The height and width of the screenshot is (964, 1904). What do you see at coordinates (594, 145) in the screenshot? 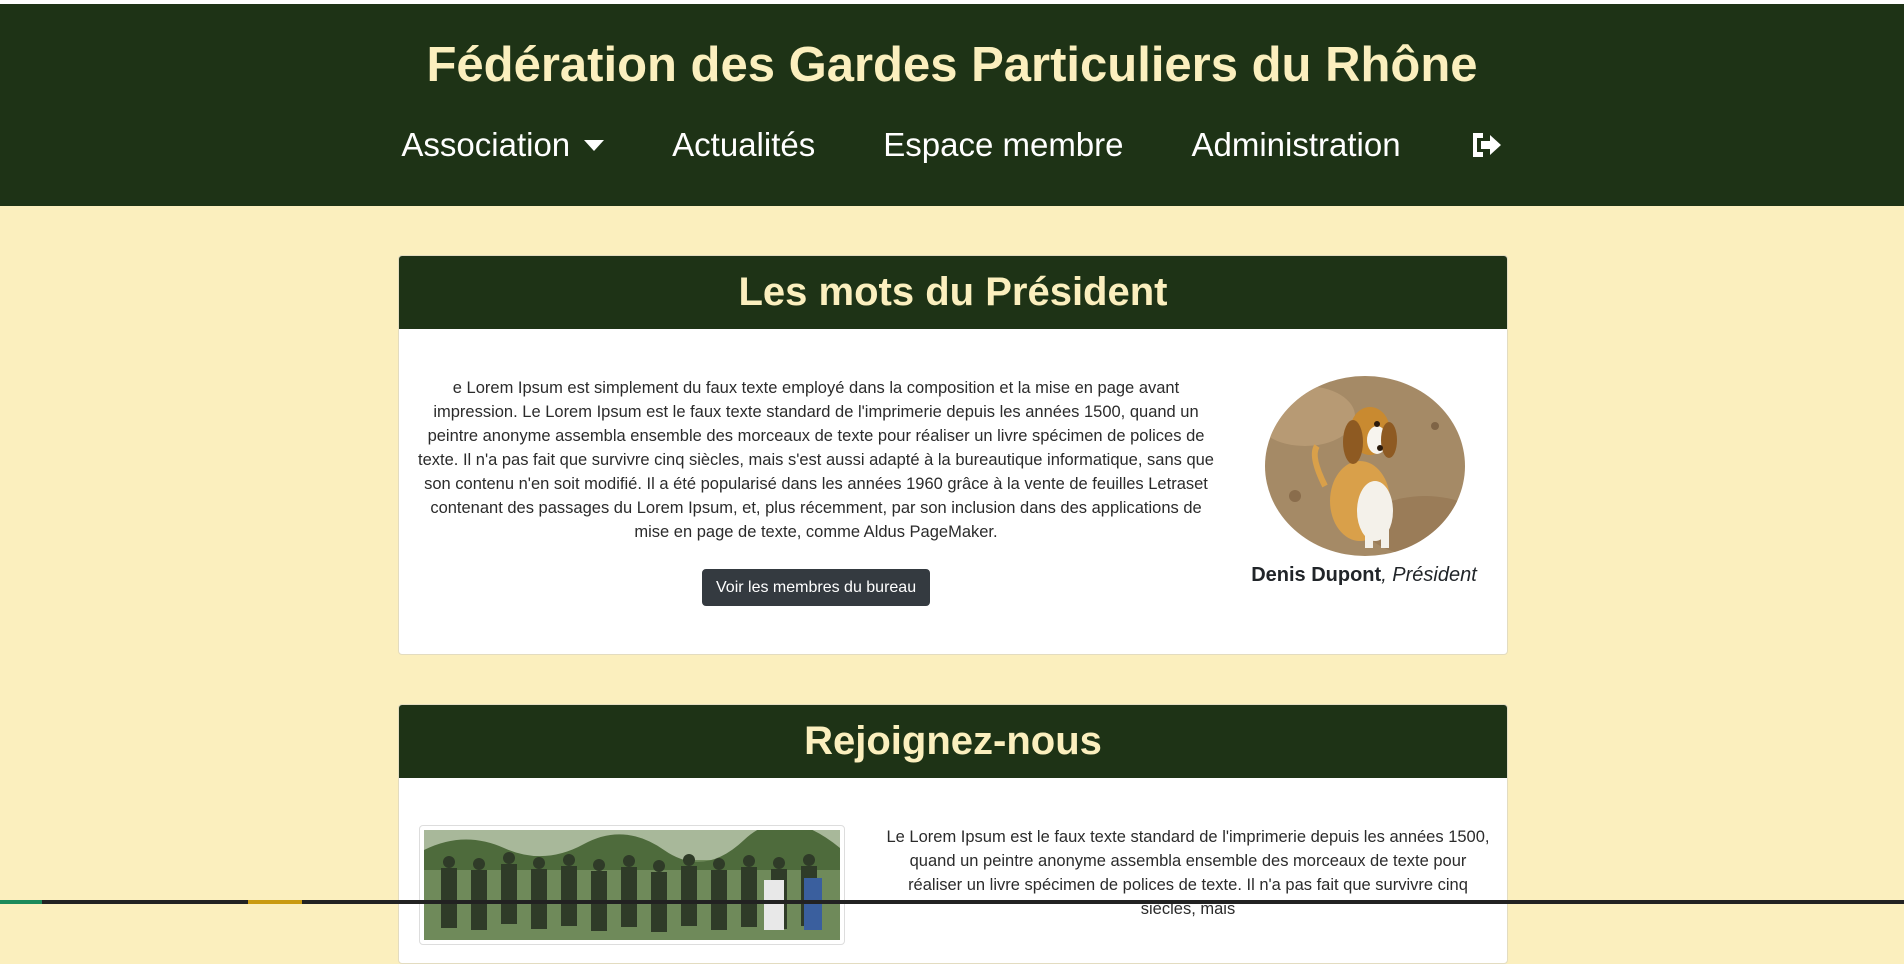
I see `caret-down-icon` at bounding box center [594, 145].